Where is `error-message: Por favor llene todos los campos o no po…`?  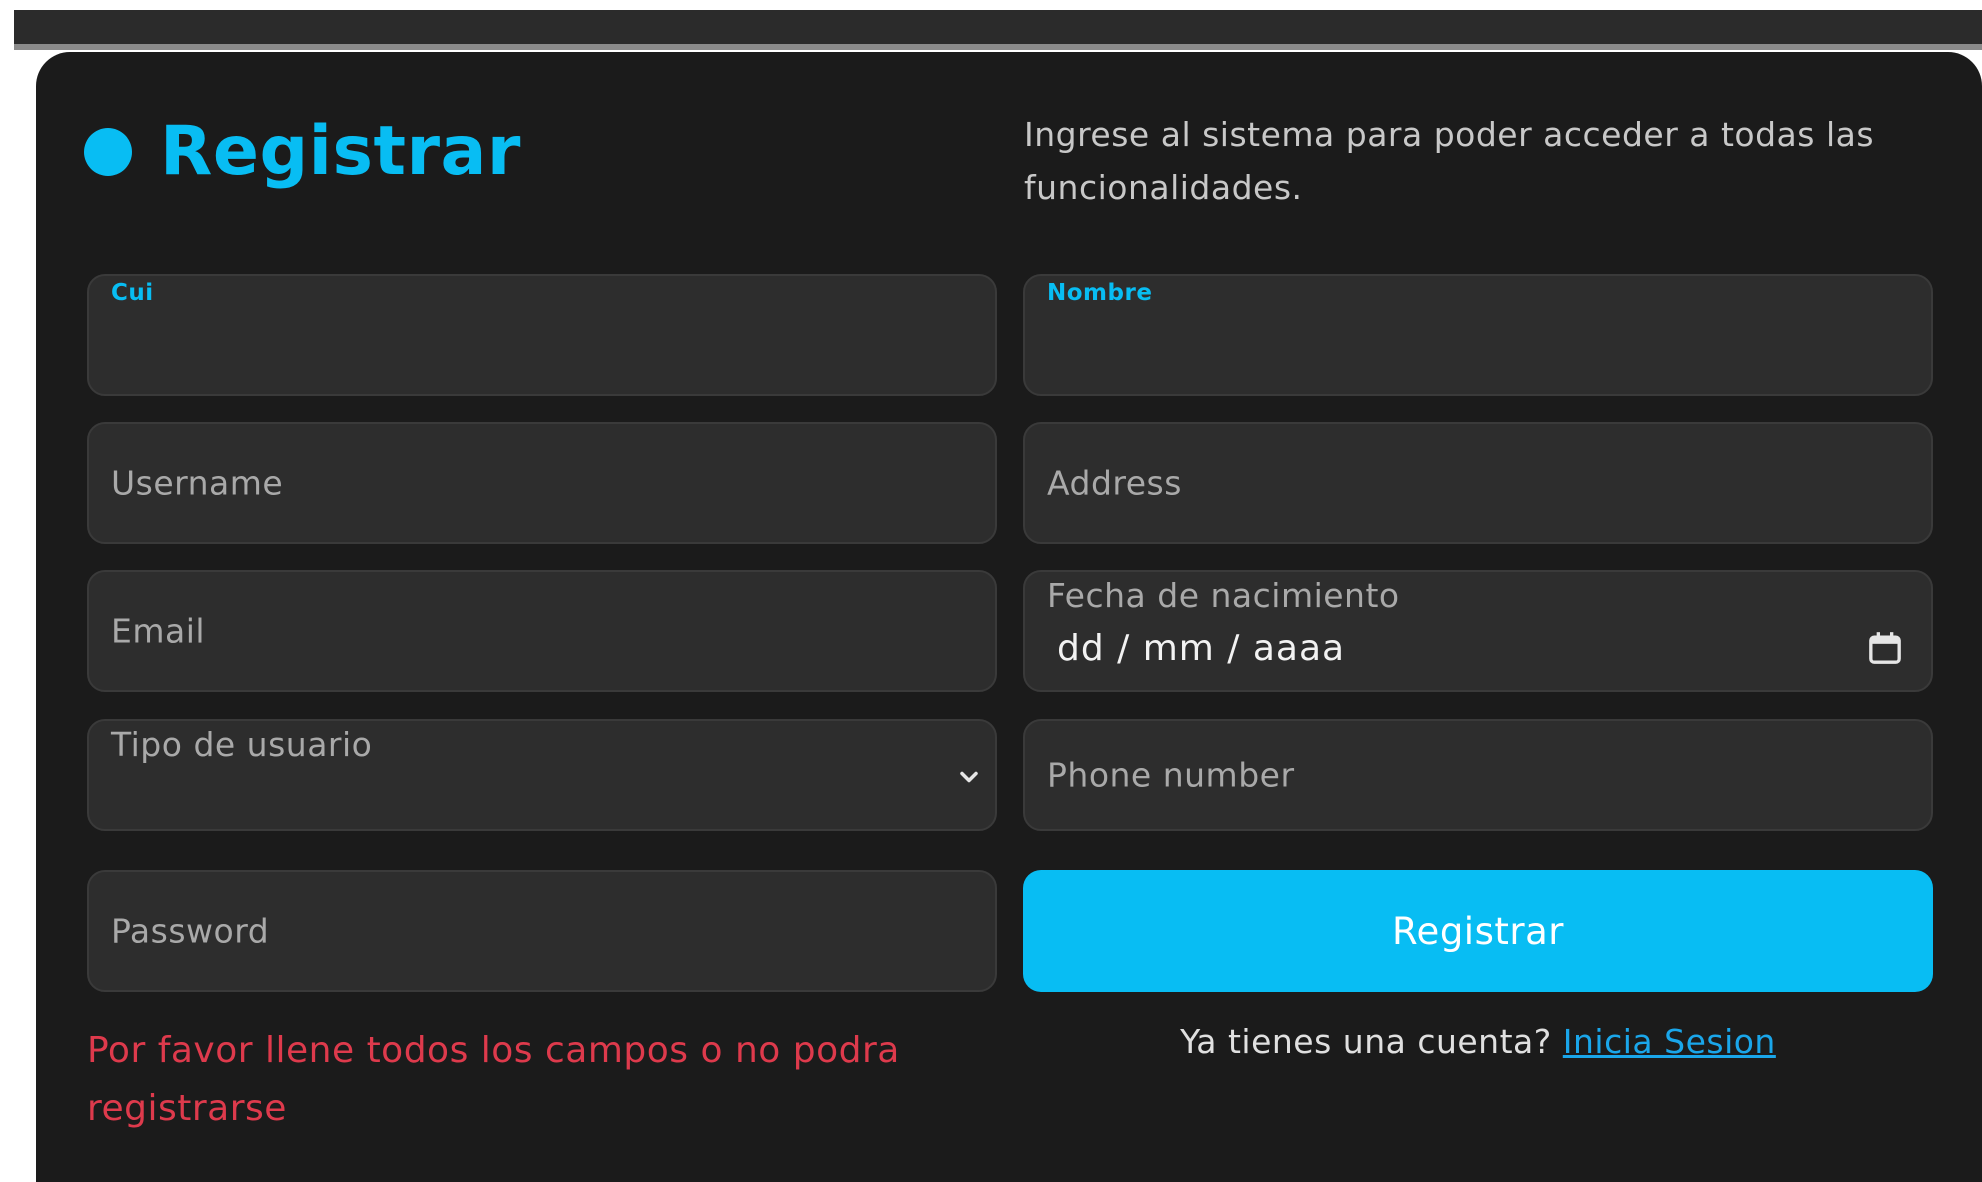 error-message: Por favor llene todos los campos o no po… is located at coordinates (493, 1079).